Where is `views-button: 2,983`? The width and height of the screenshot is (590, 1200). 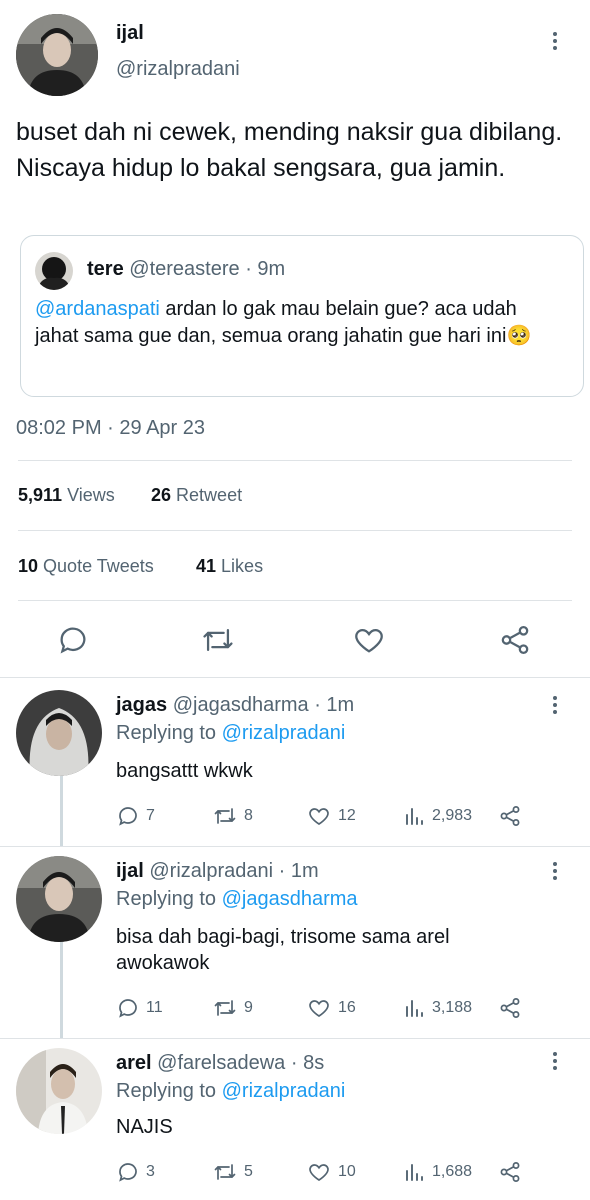 views-button: 2,983 is located at coordinates (437, 816).